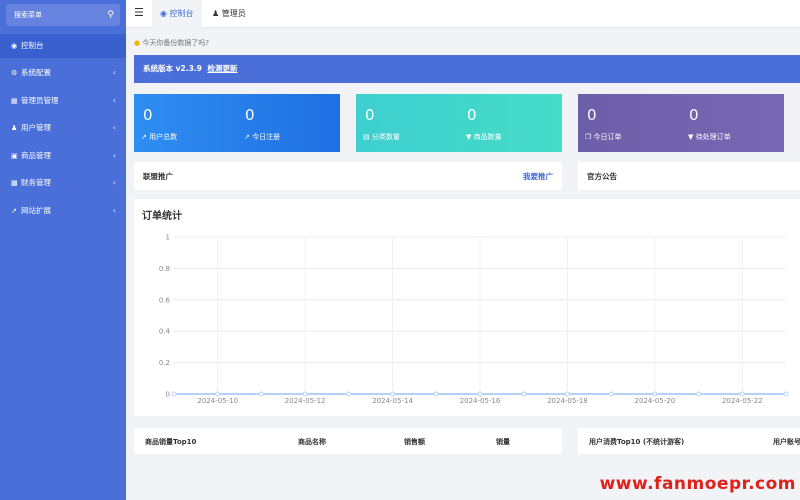  What do you see at coordinates (689, 176) in the screenshot?
I see `announcement-panel: 官方公告` at bounding box center [689, 176].